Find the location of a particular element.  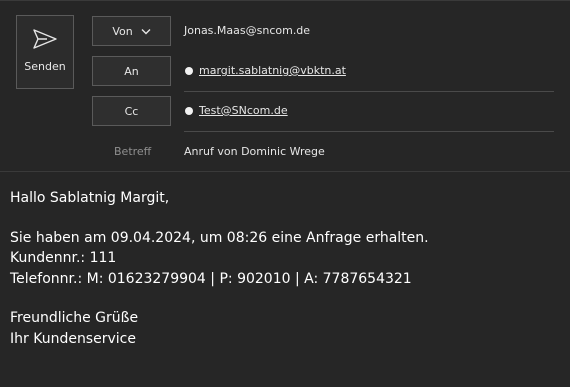

from-address: Jonas.Maas@sncom.de is located at coordinates (247, 30).